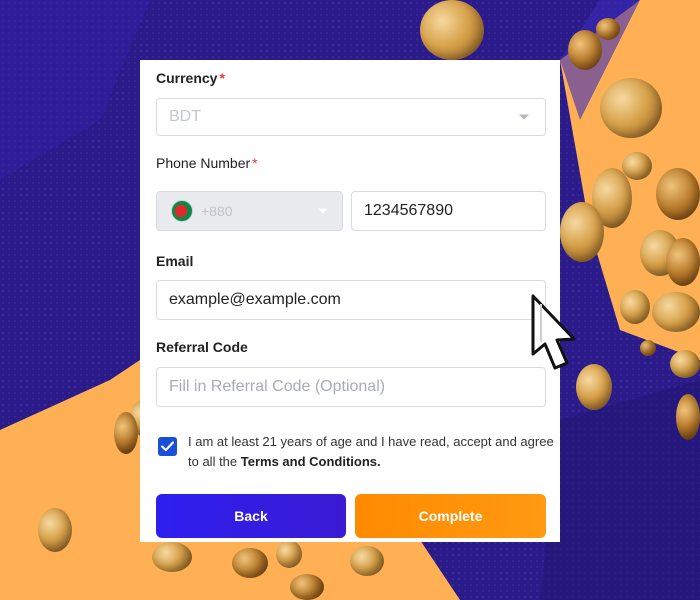  What do you see at coordinates (185, 116) in the screenshot?
I see `currency-value: BDT` at bounding box center [185, 116].